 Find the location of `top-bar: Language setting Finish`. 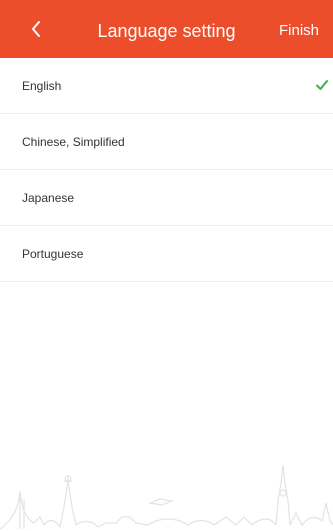

top-bar: Language setting Finish is located at coordinates (166, 29).